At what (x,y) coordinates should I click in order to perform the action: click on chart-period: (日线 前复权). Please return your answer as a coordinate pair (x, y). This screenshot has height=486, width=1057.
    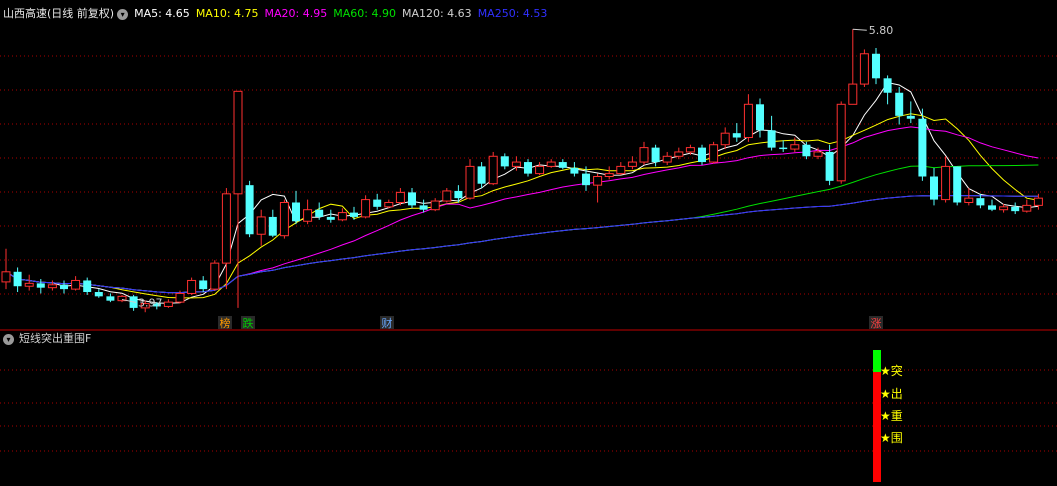
    Looking at the image, I should click on (81, 13).